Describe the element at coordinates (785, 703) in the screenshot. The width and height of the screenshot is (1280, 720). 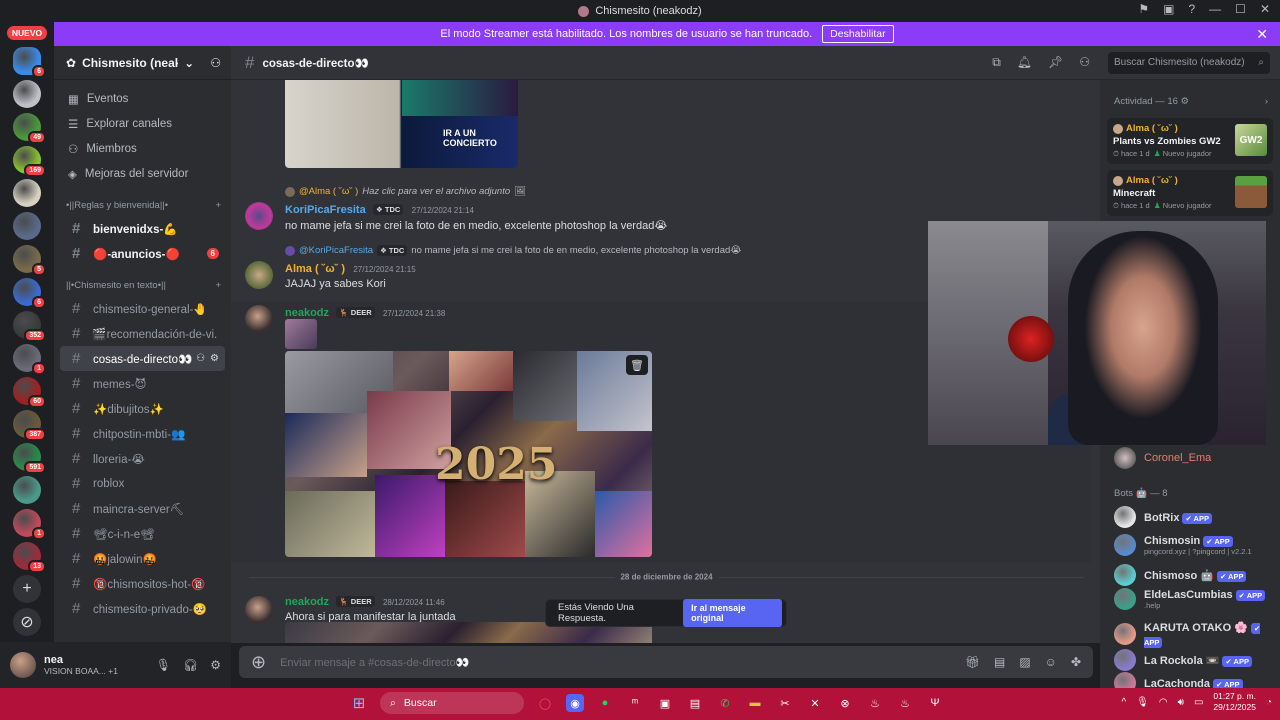
I see `capcut-icon: ✂` at that location.